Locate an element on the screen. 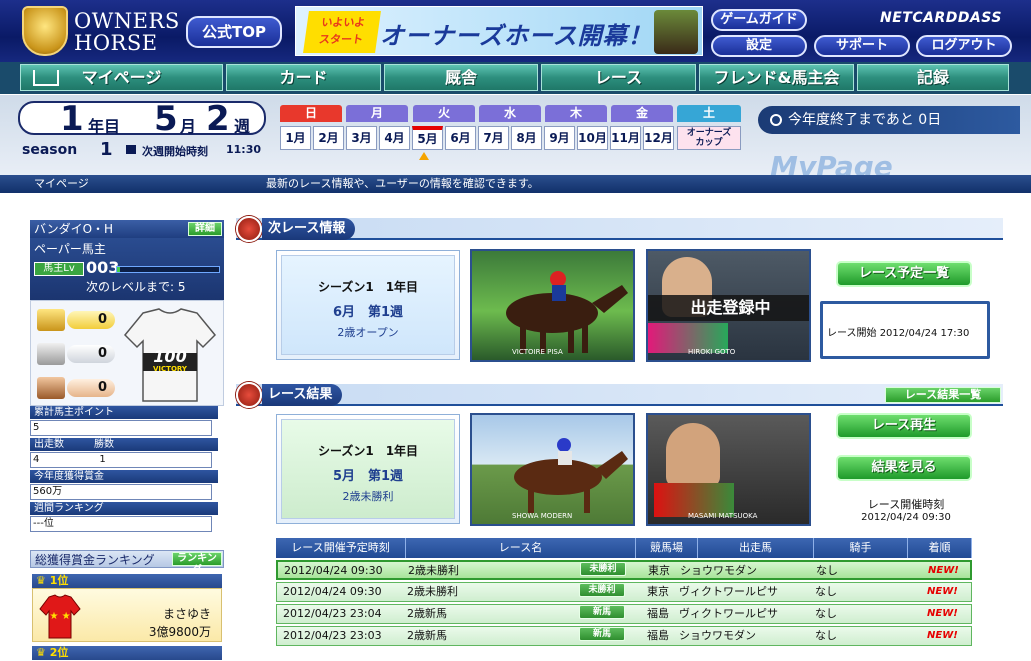 The width and height of the screenshot is (1031, 661). level-value: 003 is located at coordinates (103, 267).